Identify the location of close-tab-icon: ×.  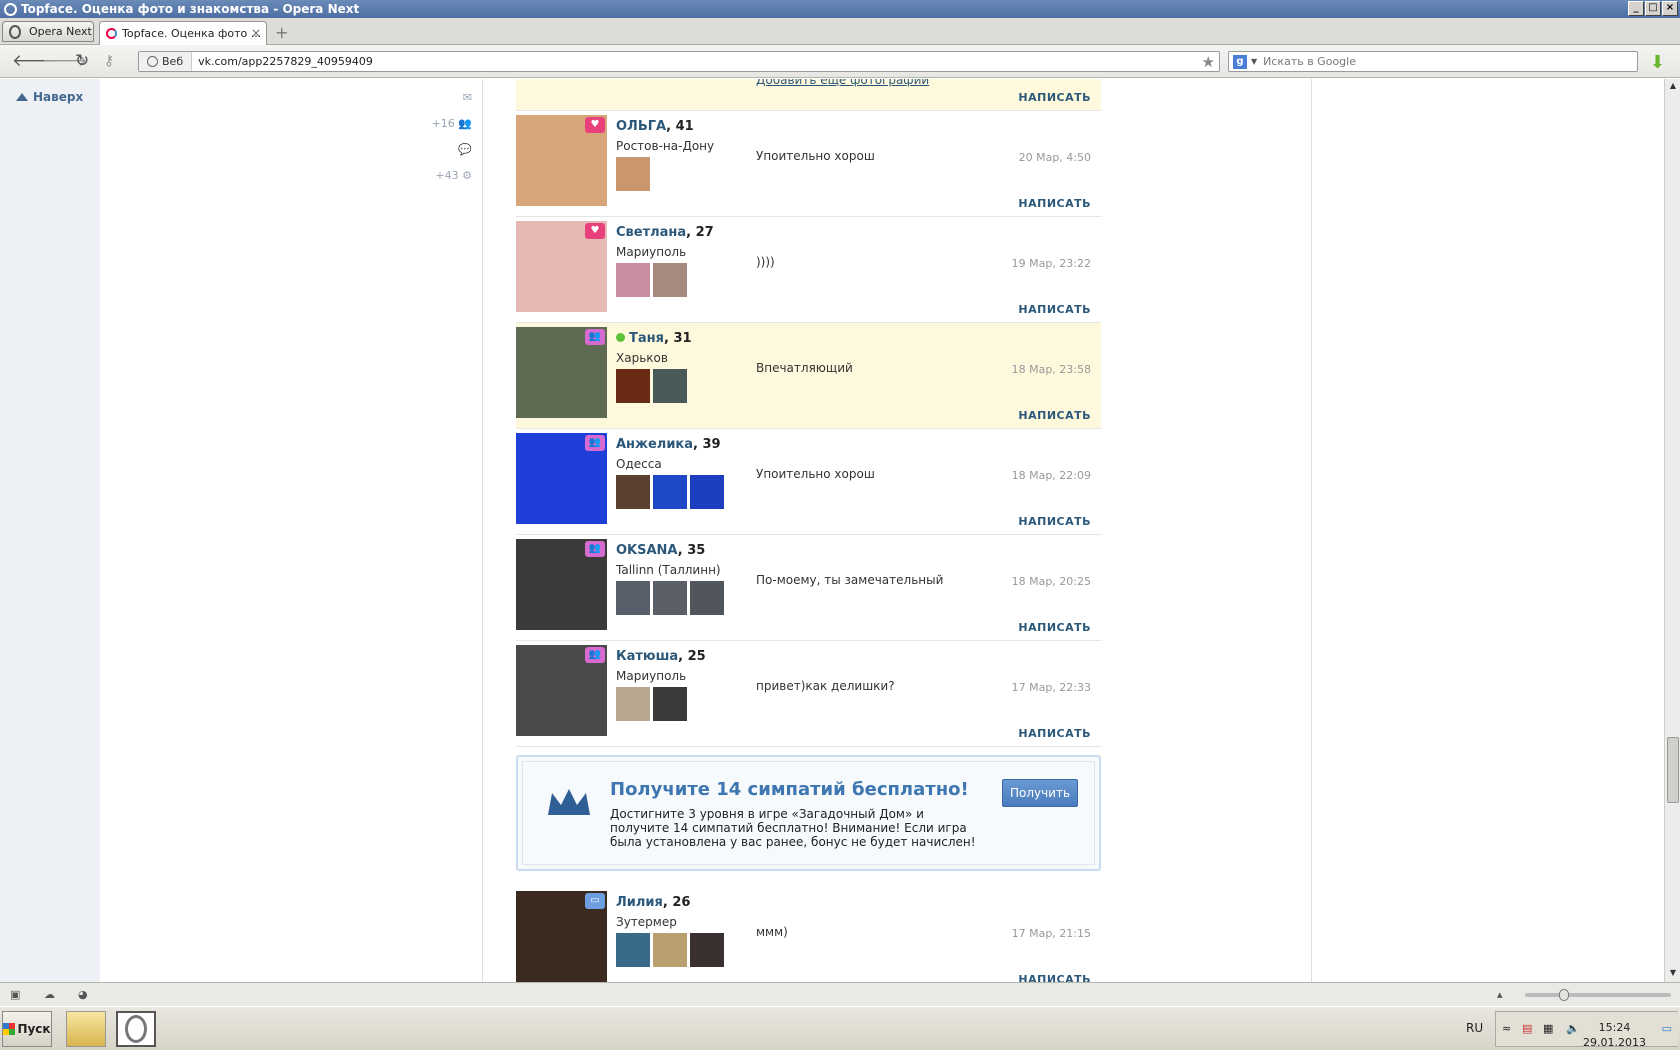
(256, 33).